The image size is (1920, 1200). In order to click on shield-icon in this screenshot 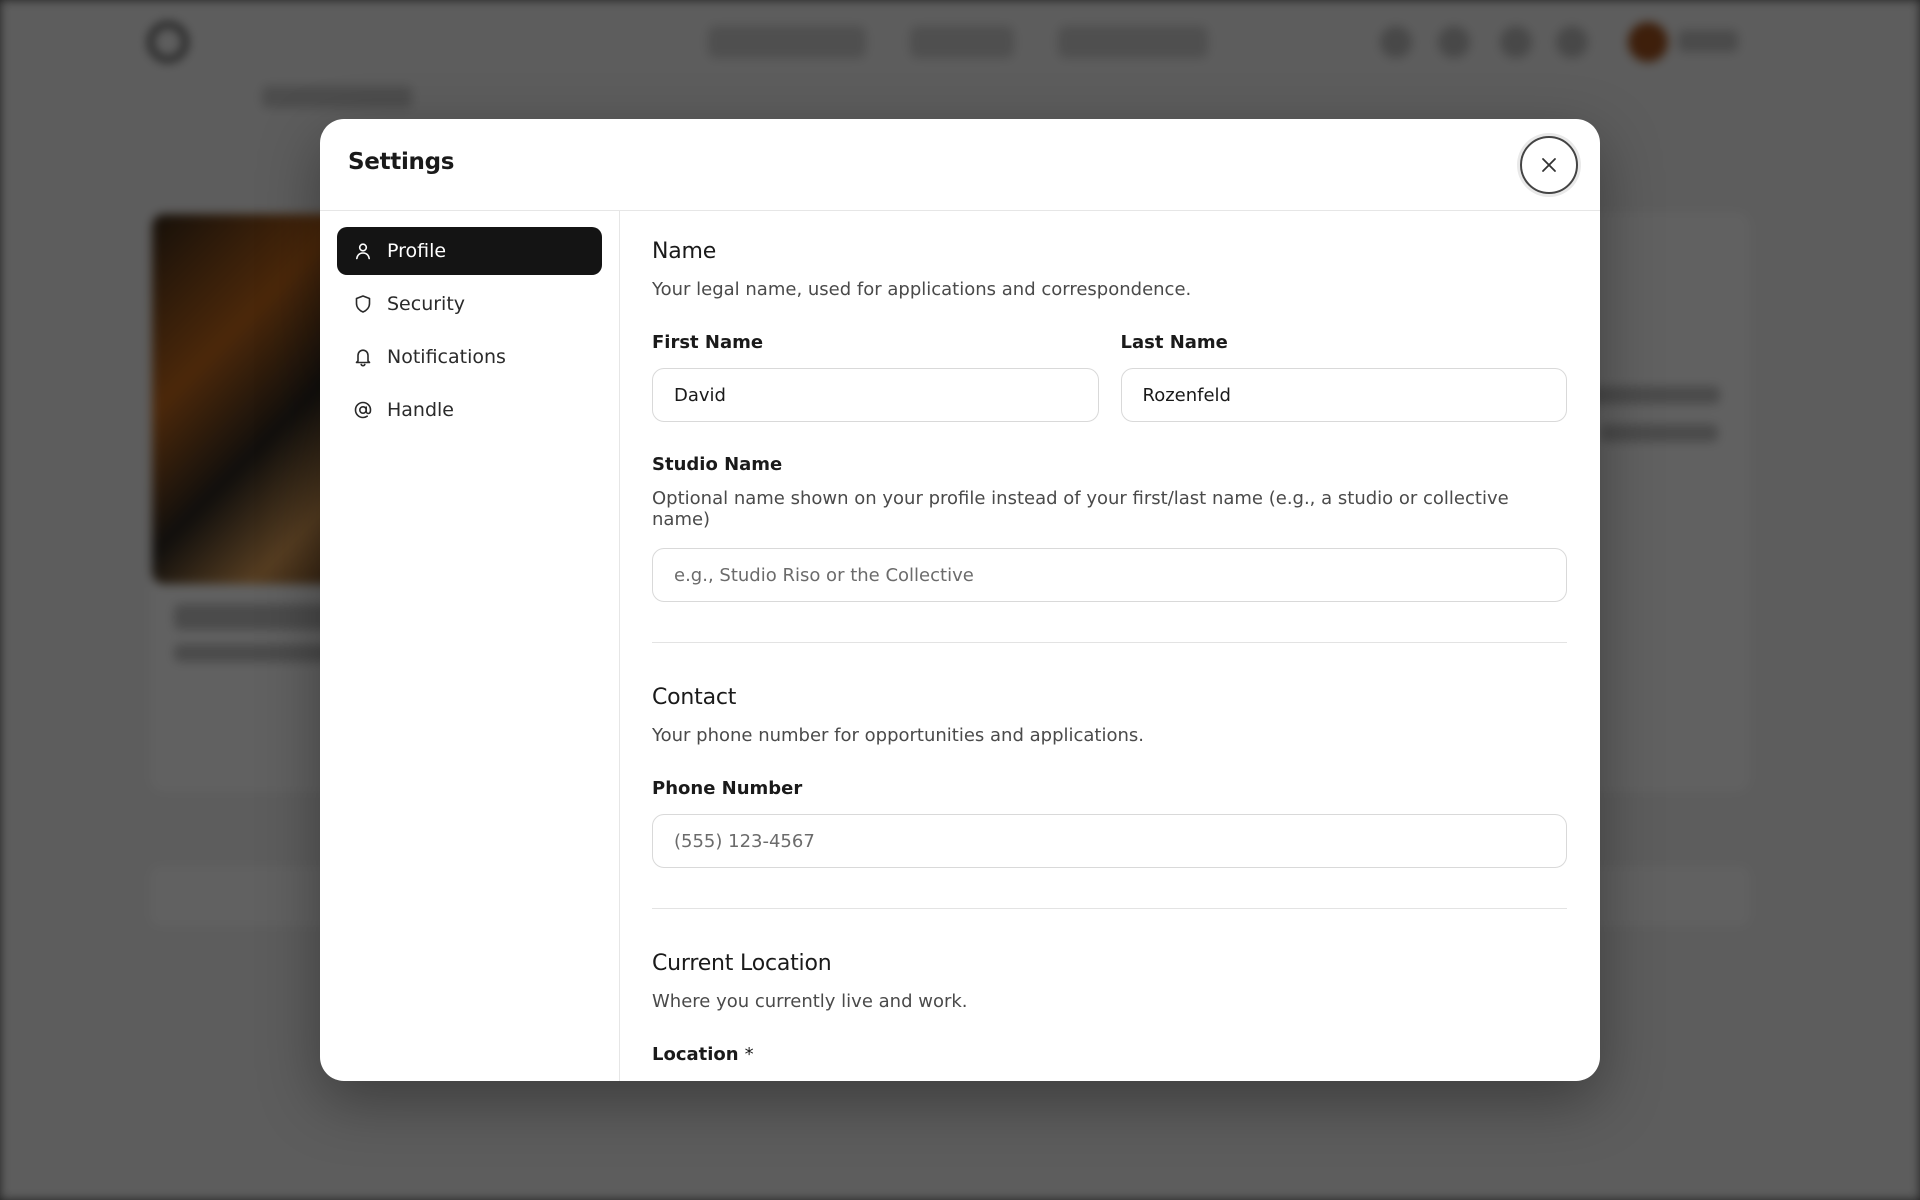, I will do `click(363, 304)`.